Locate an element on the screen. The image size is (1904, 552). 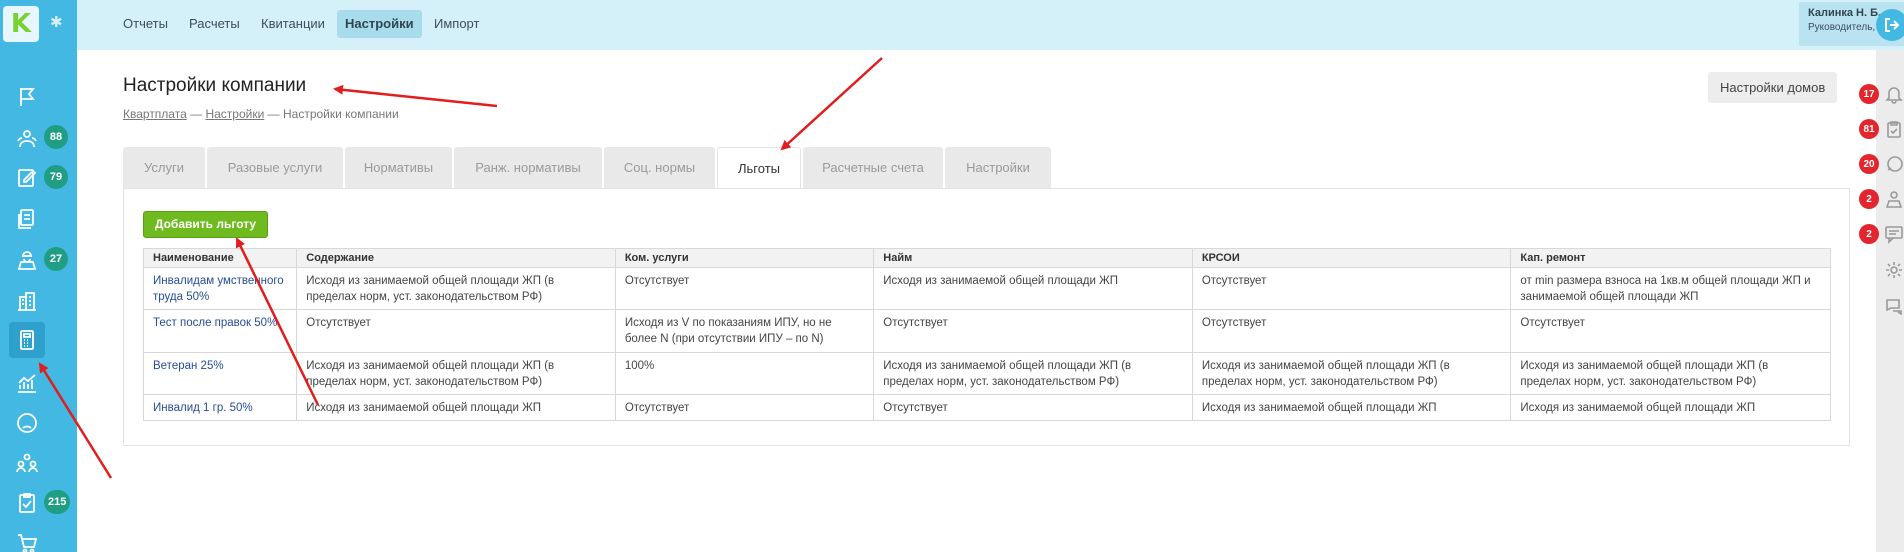
logout-icon is located at coordinates (1892, 25).